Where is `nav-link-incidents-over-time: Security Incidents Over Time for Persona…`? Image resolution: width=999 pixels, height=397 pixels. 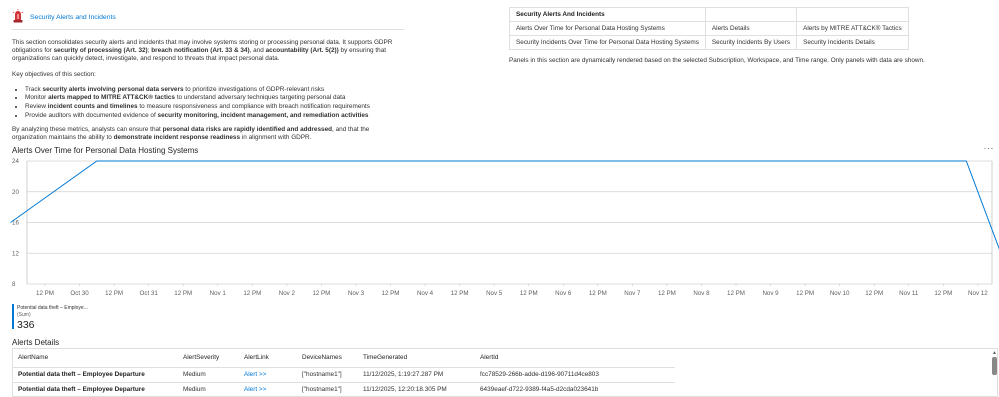 nav-link-incidents-over-time: Security Incidents Over Time for Persona… is located at coordinates (607, 42).